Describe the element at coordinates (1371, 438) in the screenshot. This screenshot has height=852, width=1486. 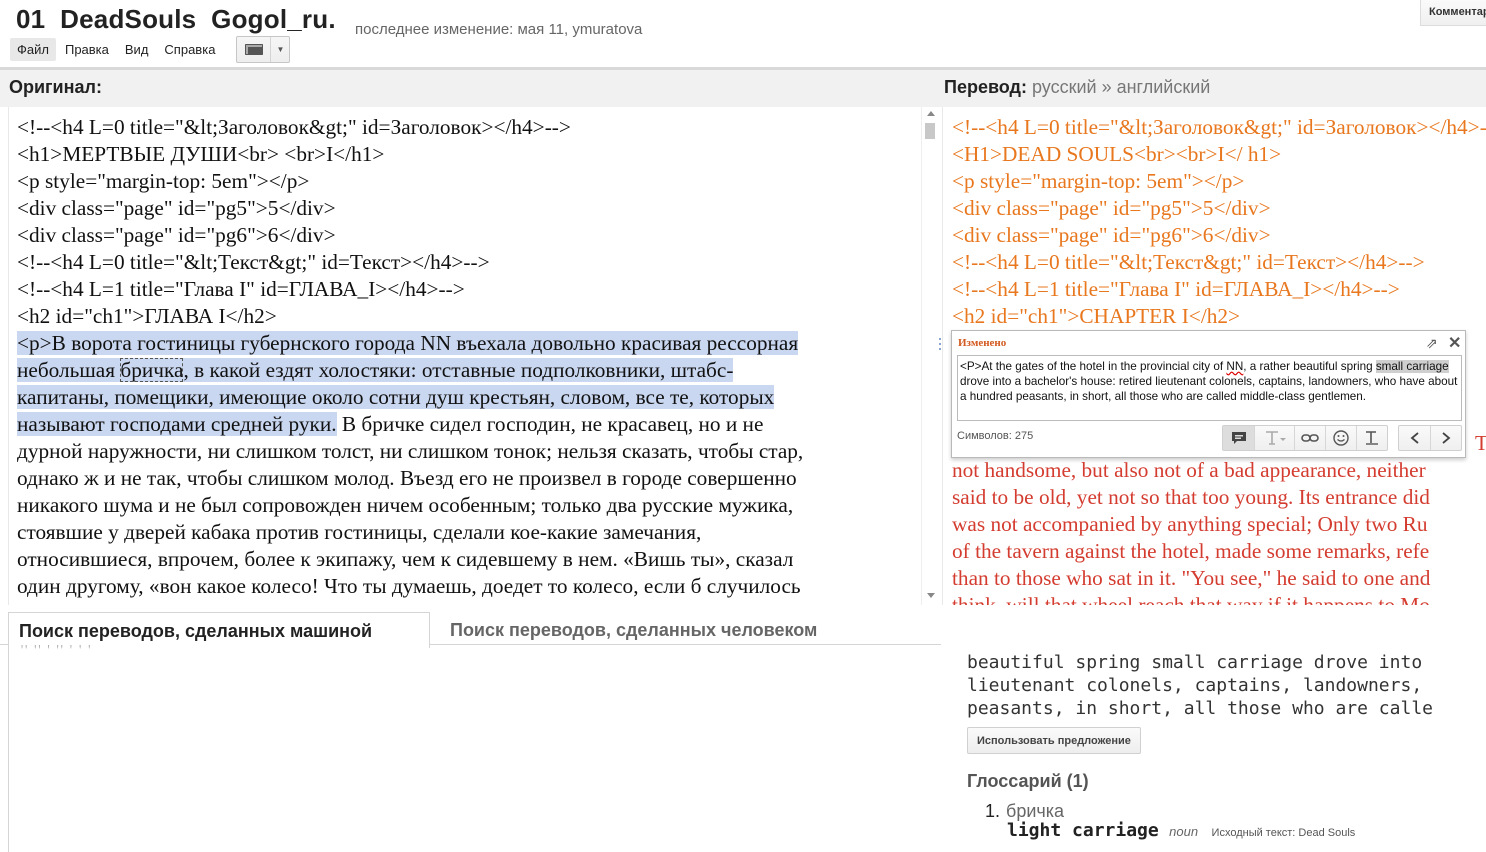
I see `clear-format-icon` at that location.